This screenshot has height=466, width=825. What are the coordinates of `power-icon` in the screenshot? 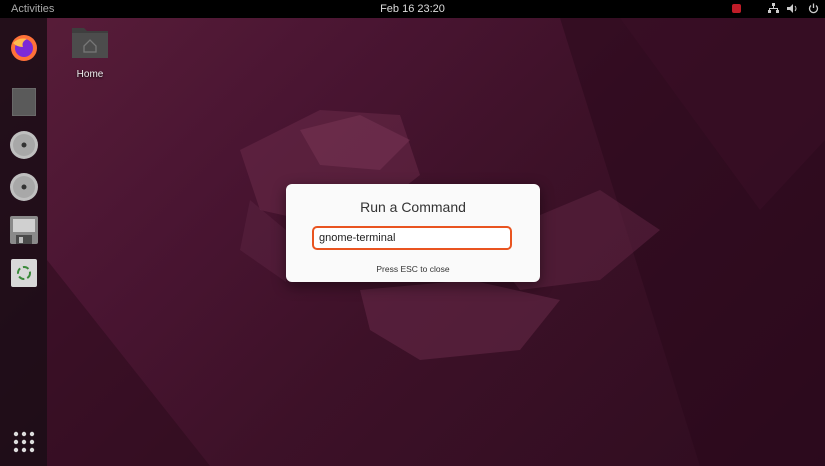 It's located at (813, 8).